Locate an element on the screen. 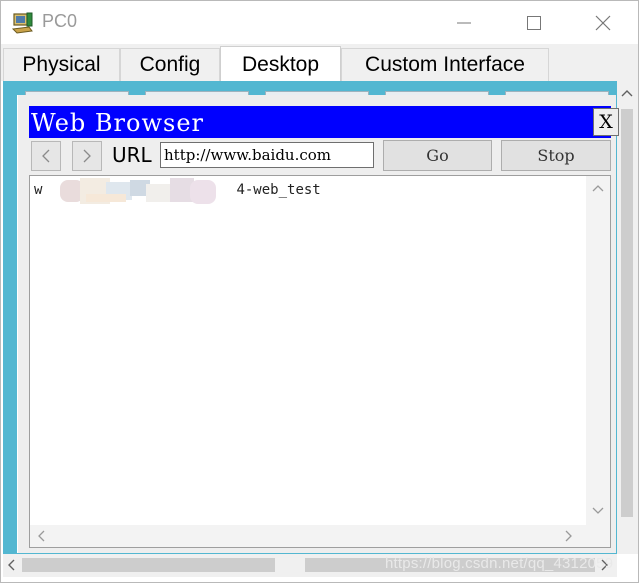  scroll-corner is located at coordinates (598, 536).